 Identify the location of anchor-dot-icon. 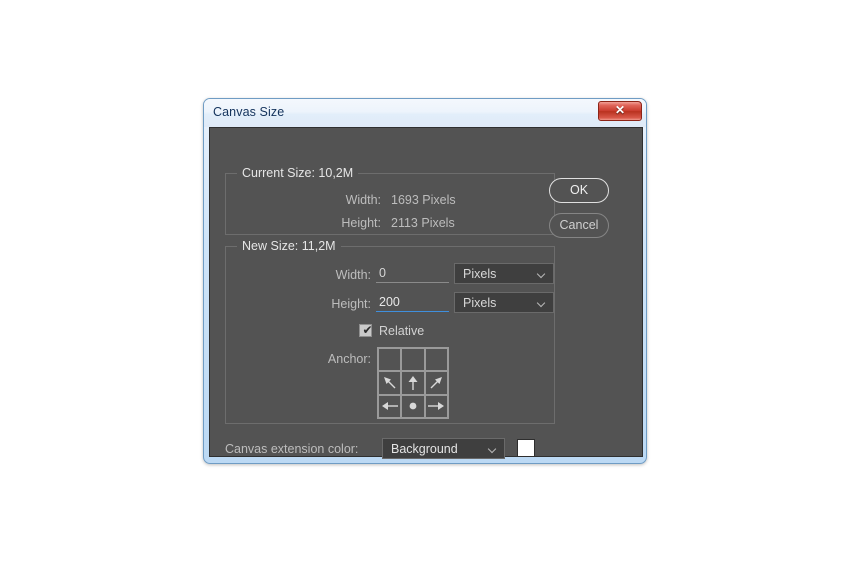
(413, 406).